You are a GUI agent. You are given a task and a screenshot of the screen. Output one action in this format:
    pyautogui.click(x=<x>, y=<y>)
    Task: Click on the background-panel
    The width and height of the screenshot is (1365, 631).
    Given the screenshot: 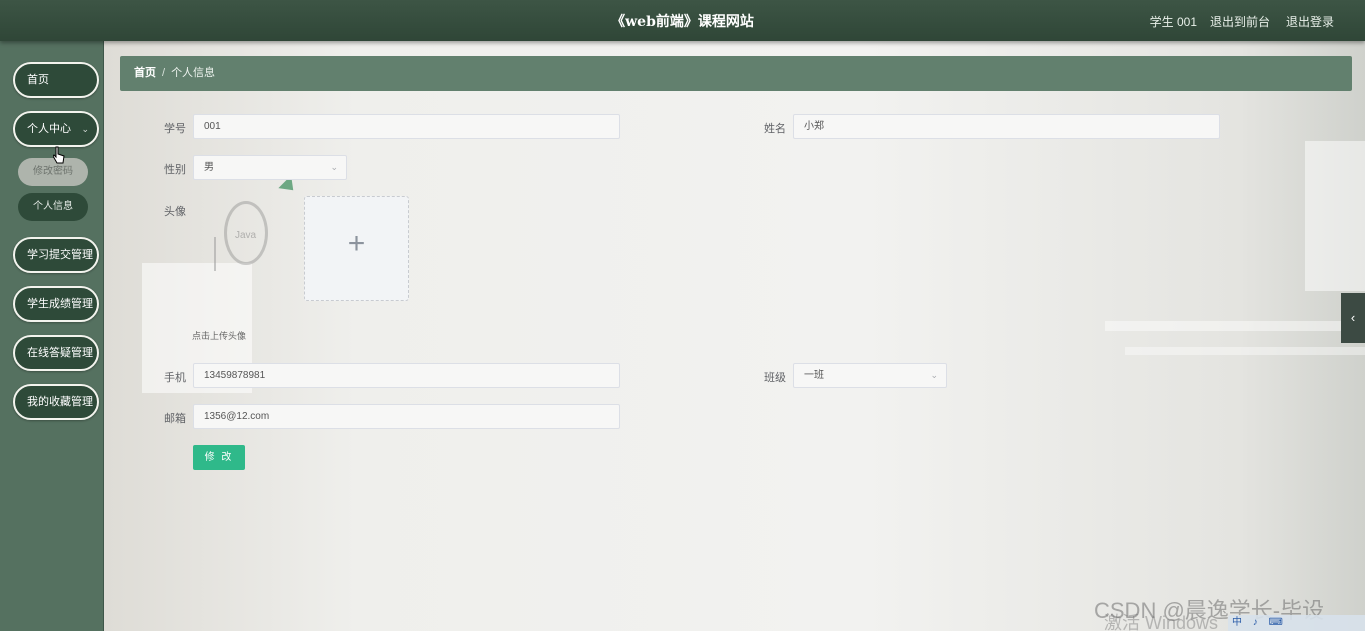 What is the action you would take?
    pyautogui.click(x=1335, y=216)
    